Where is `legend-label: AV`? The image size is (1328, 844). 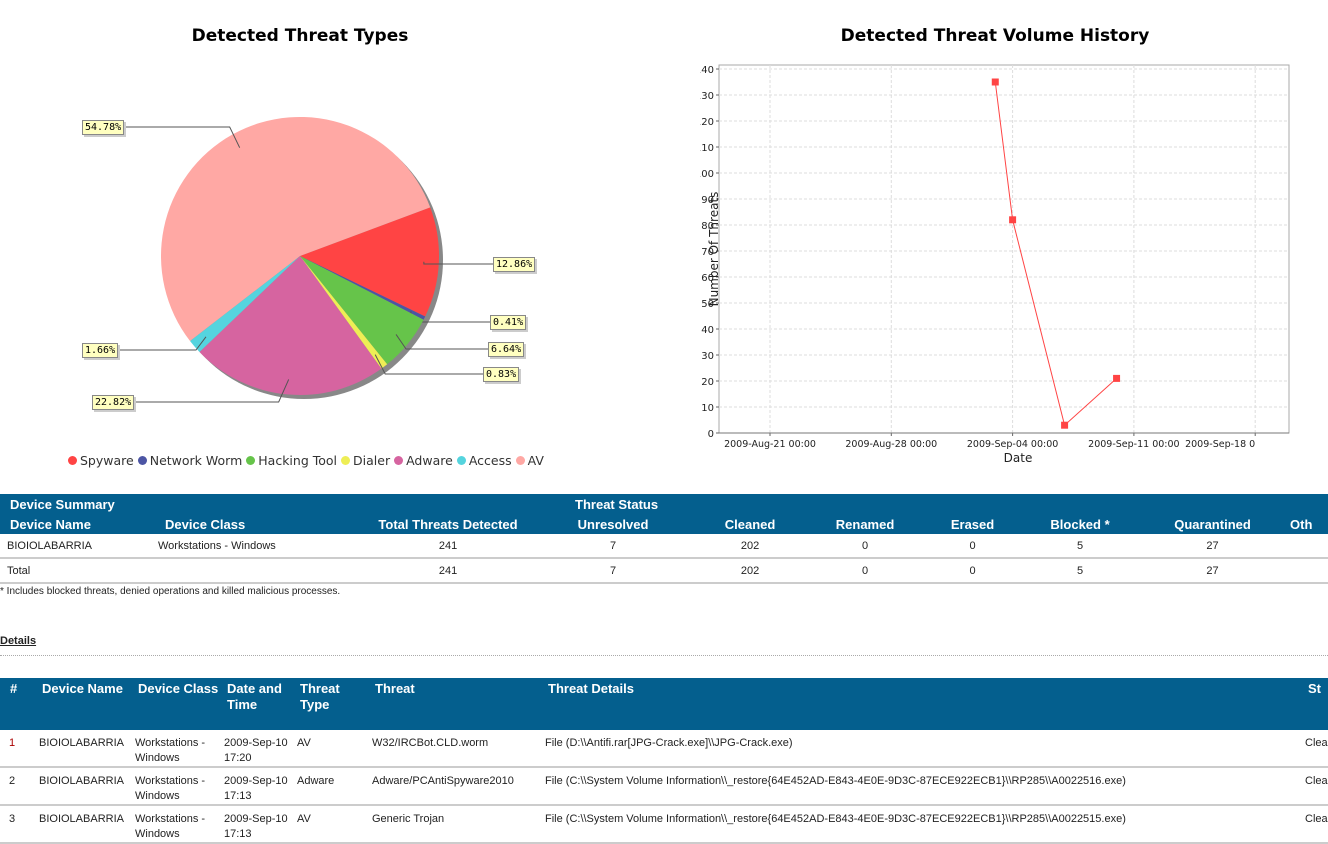
legend-label: AV is located at coordinates (535, 460).